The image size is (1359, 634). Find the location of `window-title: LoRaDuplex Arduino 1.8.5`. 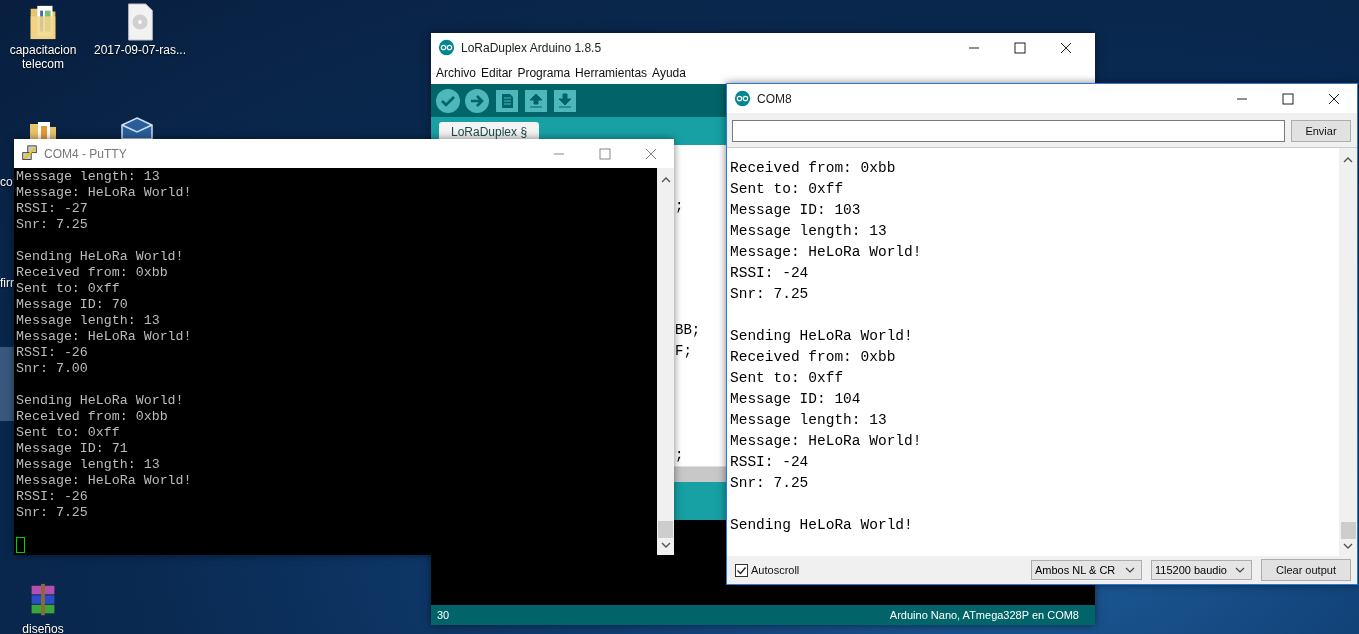

window-title: LoRaDuplex Arduino 1.8.5 is located at coordinates (531, 47).